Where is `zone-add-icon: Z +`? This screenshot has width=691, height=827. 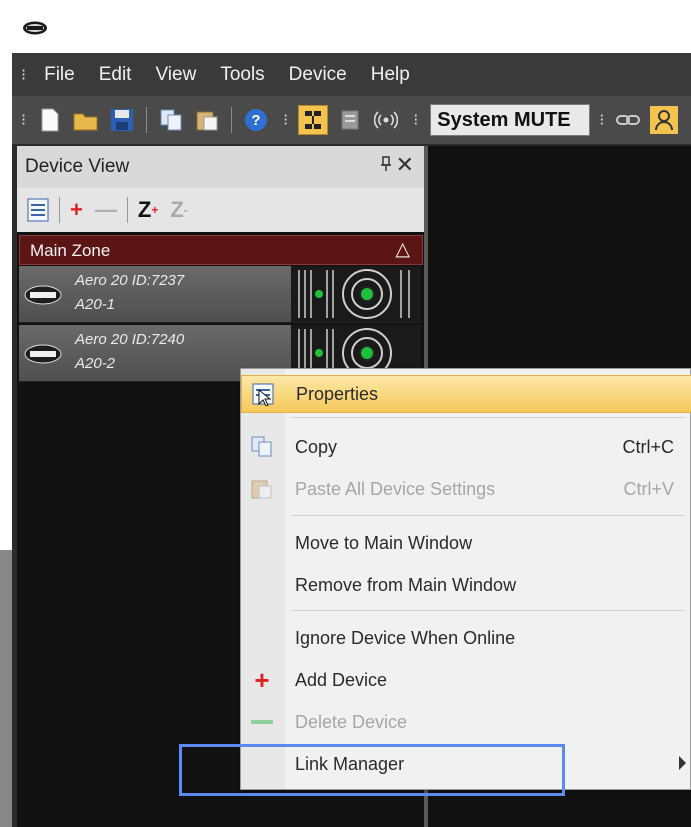
zone-add-icon: Z + is located at coordinates (148, 210).